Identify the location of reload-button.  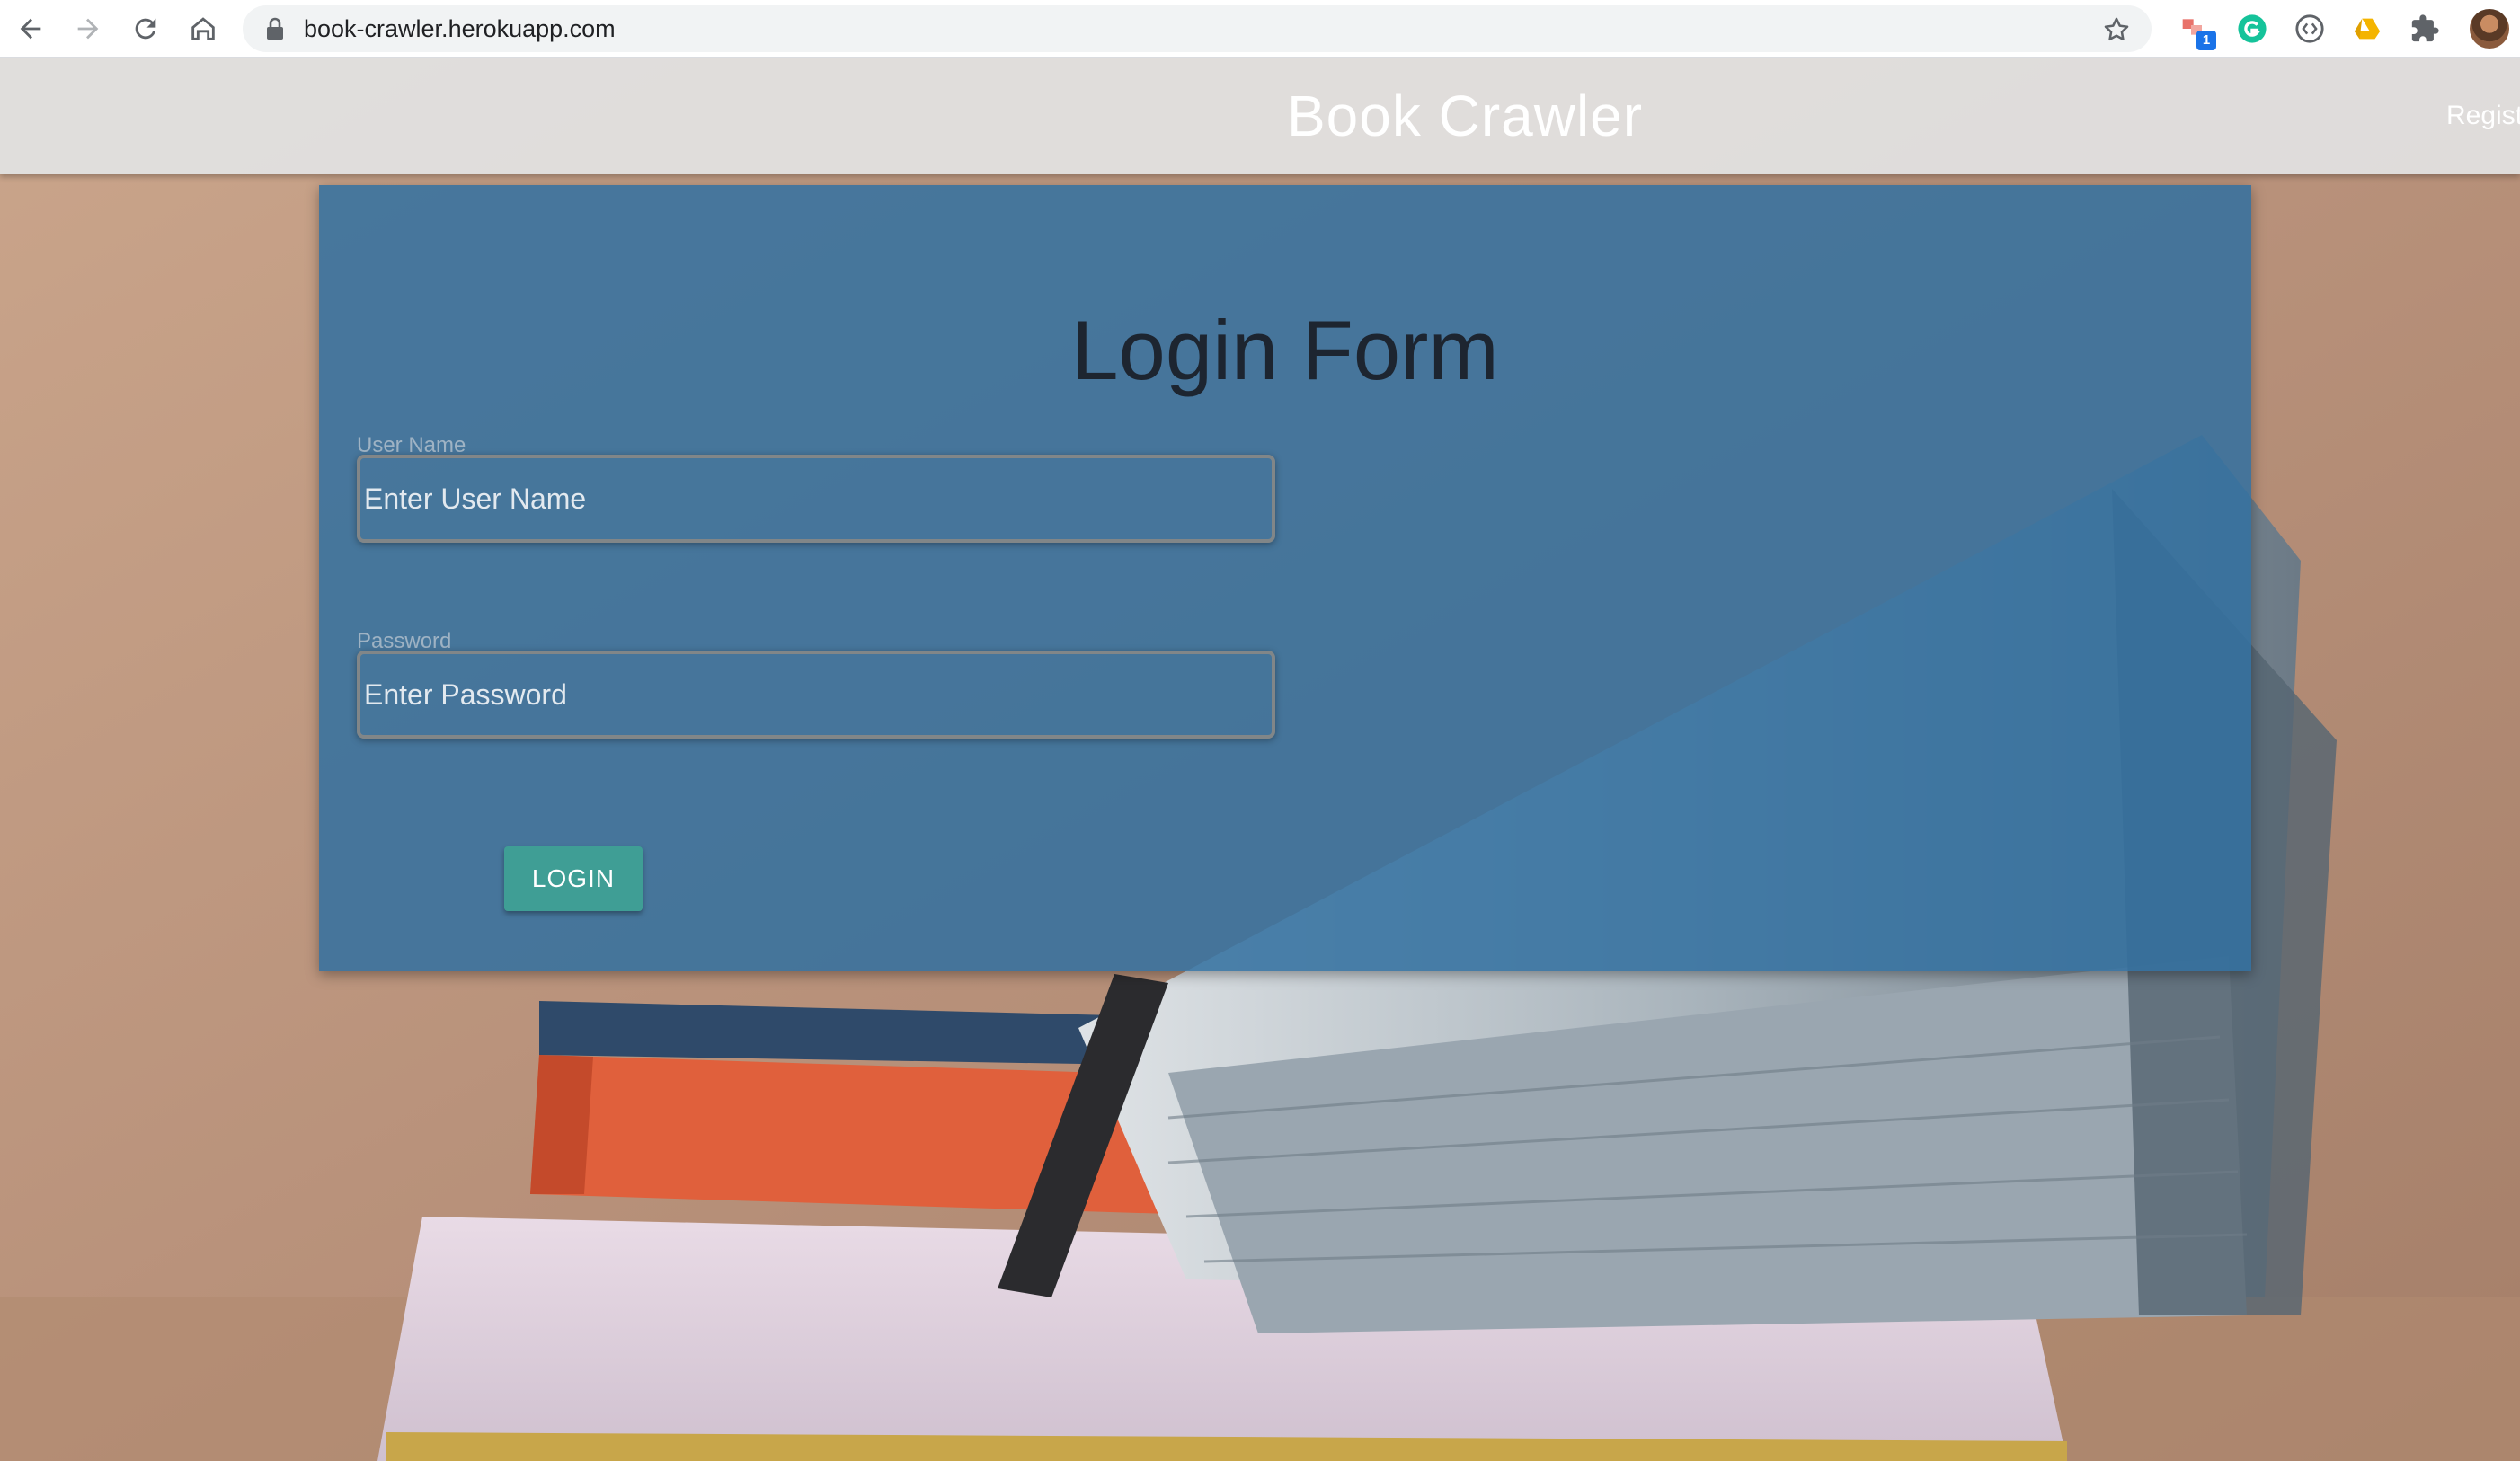
(145, 28).